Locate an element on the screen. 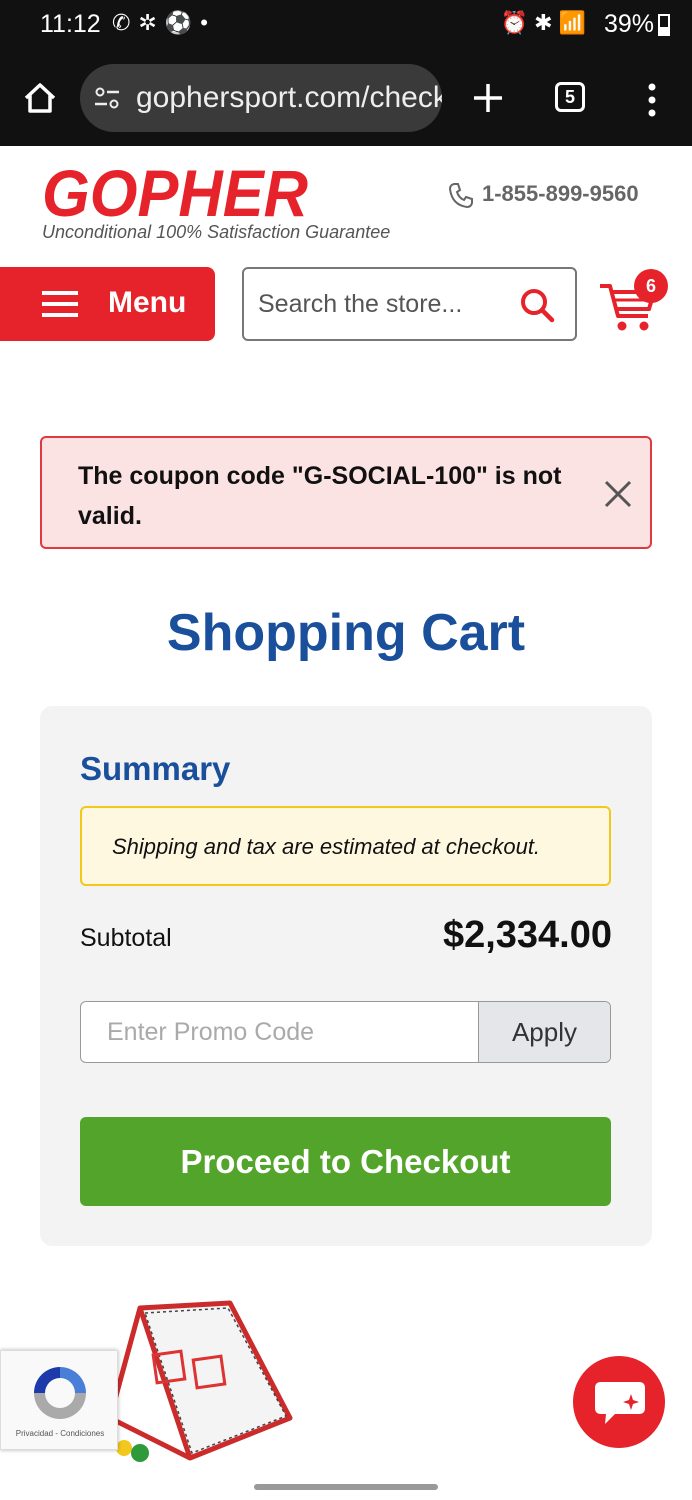 Image resolution: width=692 pixels, height=1500 pixels. battery-icon is located at coordinates (664, 25).